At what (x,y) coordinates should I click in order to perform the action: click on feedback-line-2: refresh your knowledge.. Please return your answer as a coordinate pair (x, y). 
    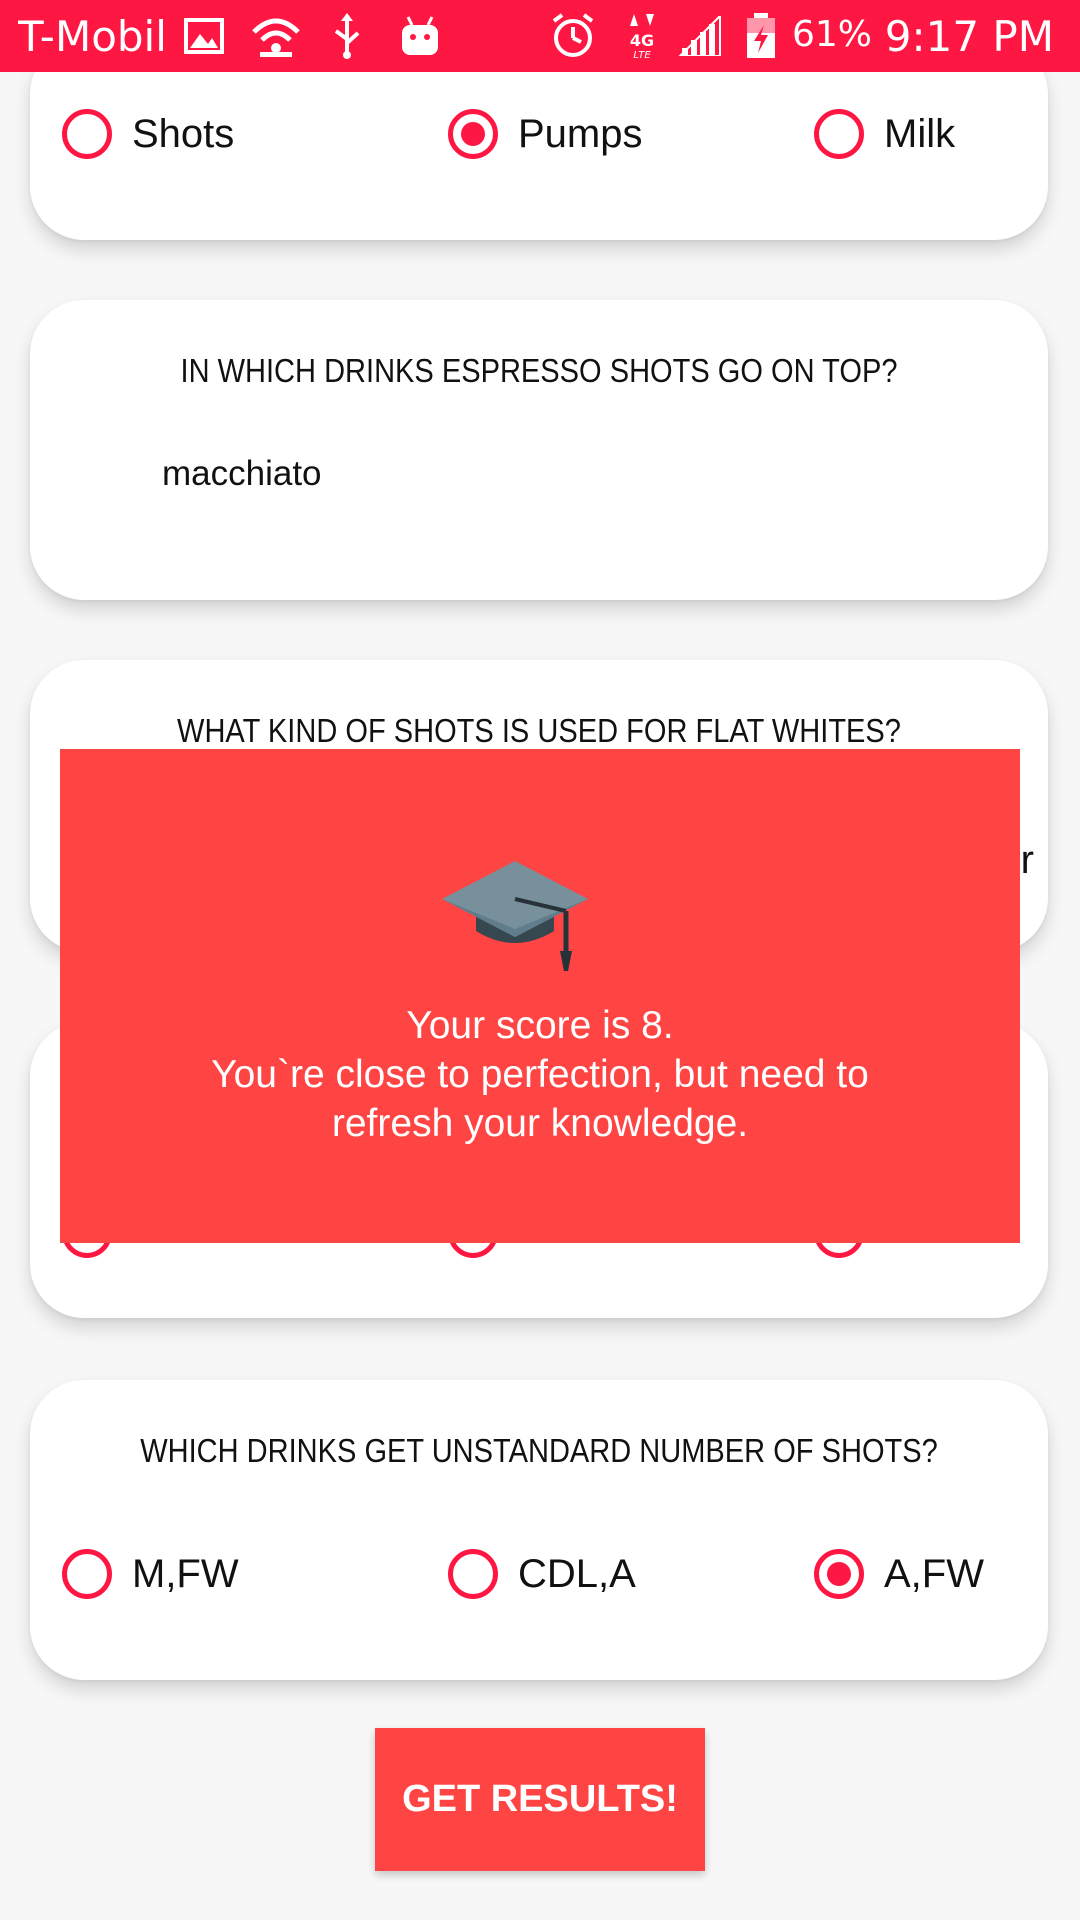
    Looking at the image, I should click on (540, 1123).